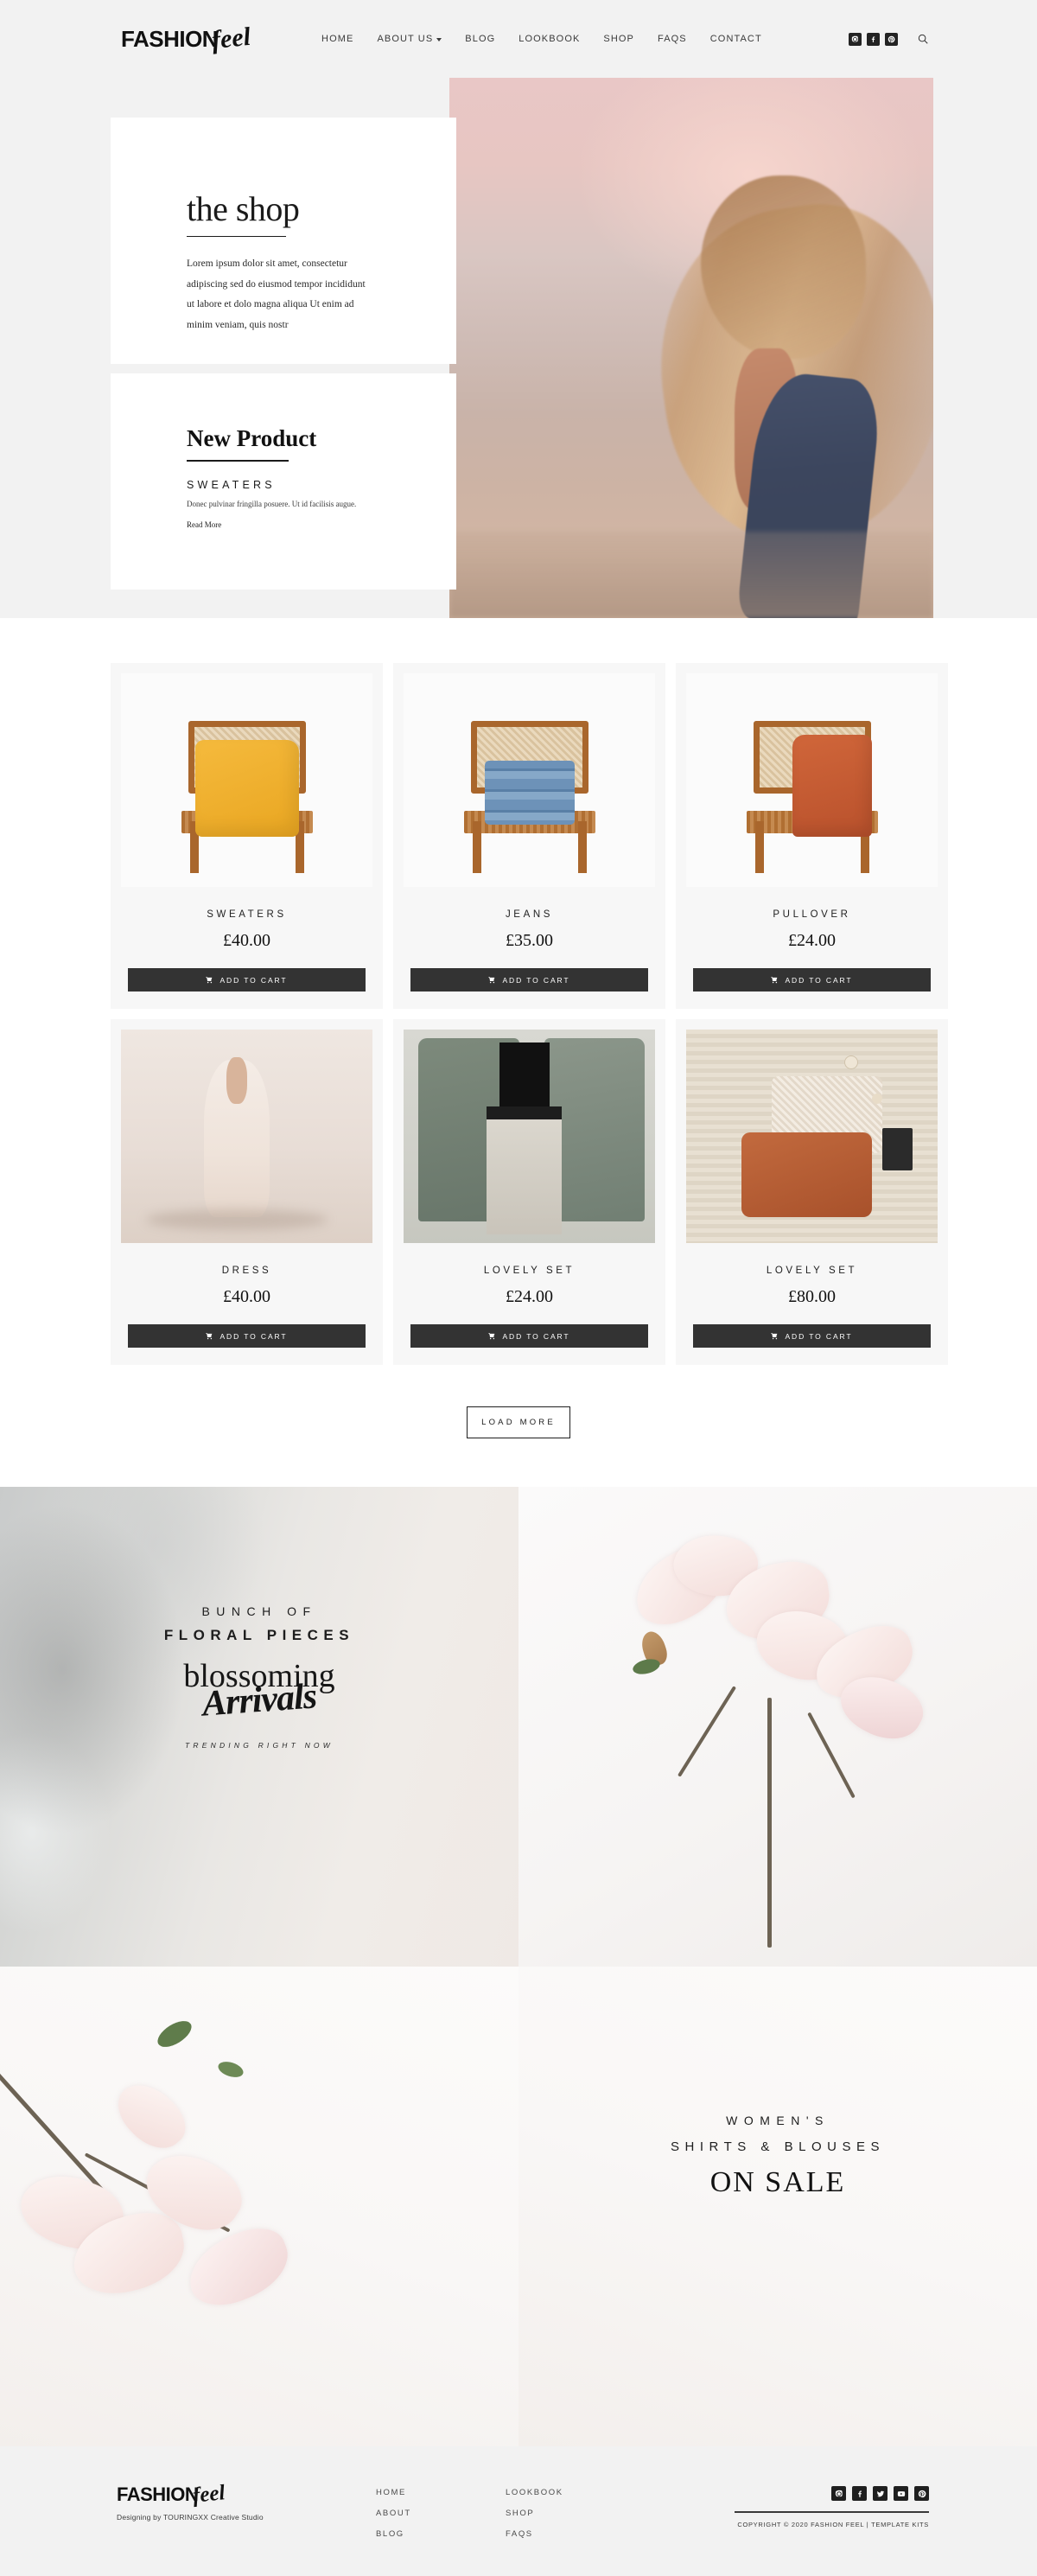 The height and width of the screenshot is (2576, 1037). What do you see at coordinates (247, 836) in the screenshot?
I see `product-card: SWEATERS £40.00 ADD TO CART` at bounding box center [247, 836].